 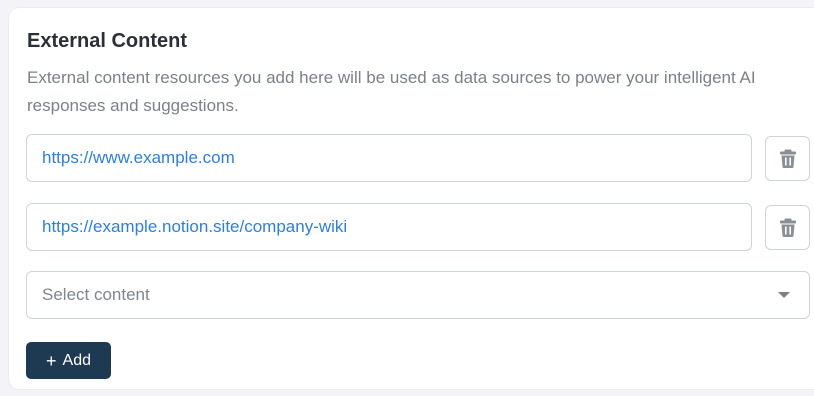 What do you see at coordinates (784, 295) in the screenshot?
I see `caret-down-icon` at bounding box center [784, 295].